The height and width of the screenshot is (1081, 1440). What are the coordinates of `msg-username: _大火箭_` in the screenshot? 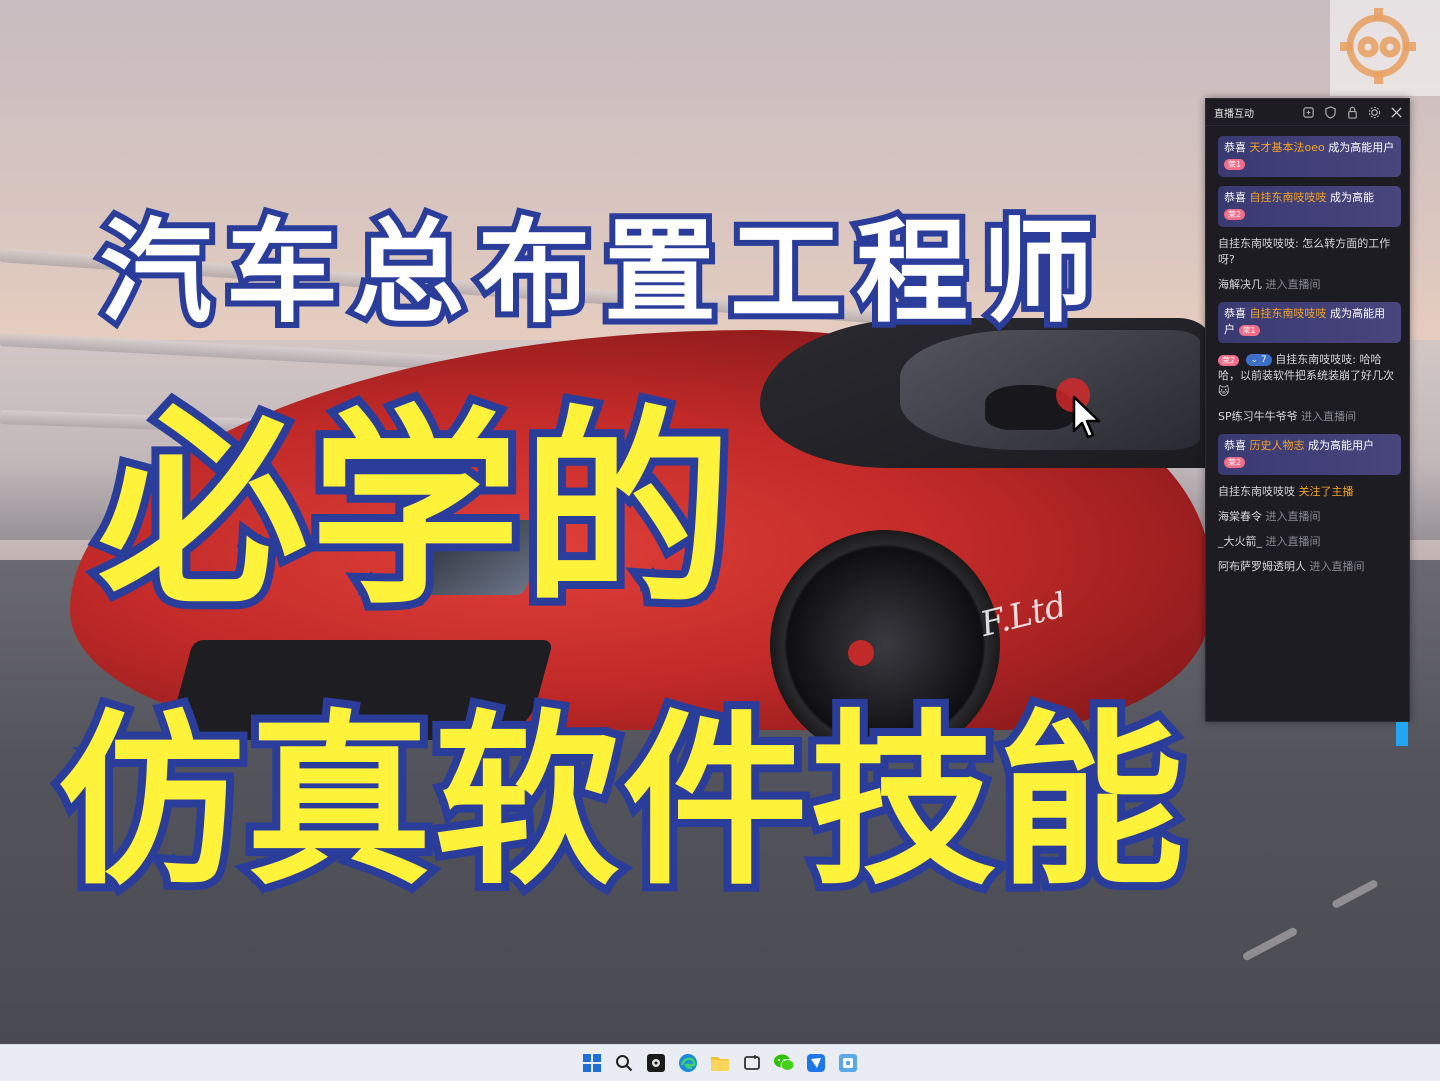 It's located at (1240, 541).